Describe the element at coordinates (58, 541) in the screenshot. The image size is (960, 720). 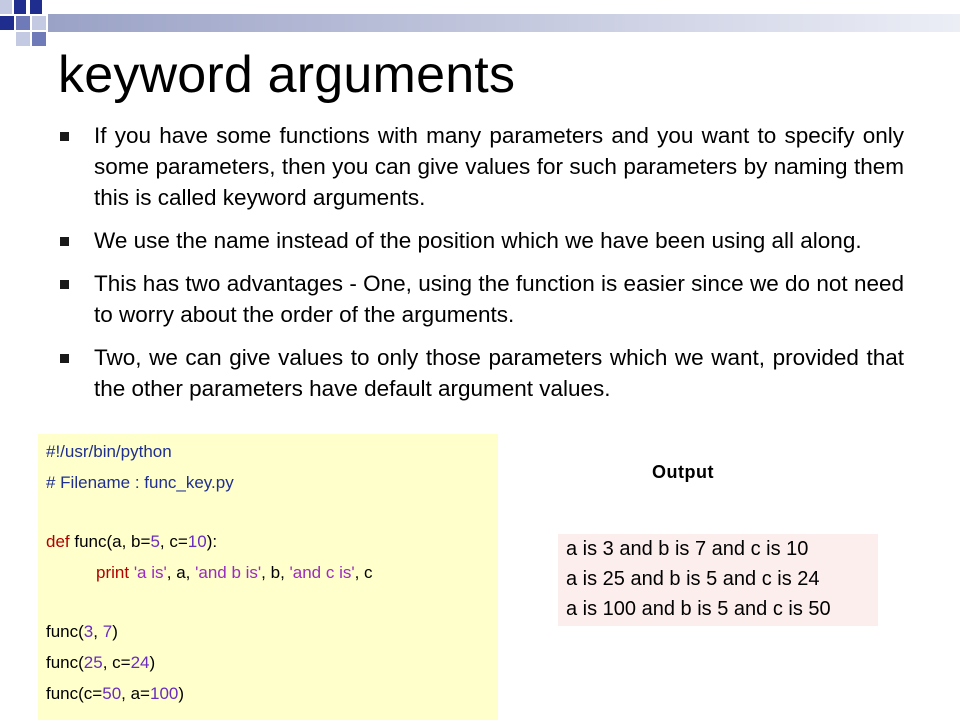
I see `code-def-keyword: def` at that location.